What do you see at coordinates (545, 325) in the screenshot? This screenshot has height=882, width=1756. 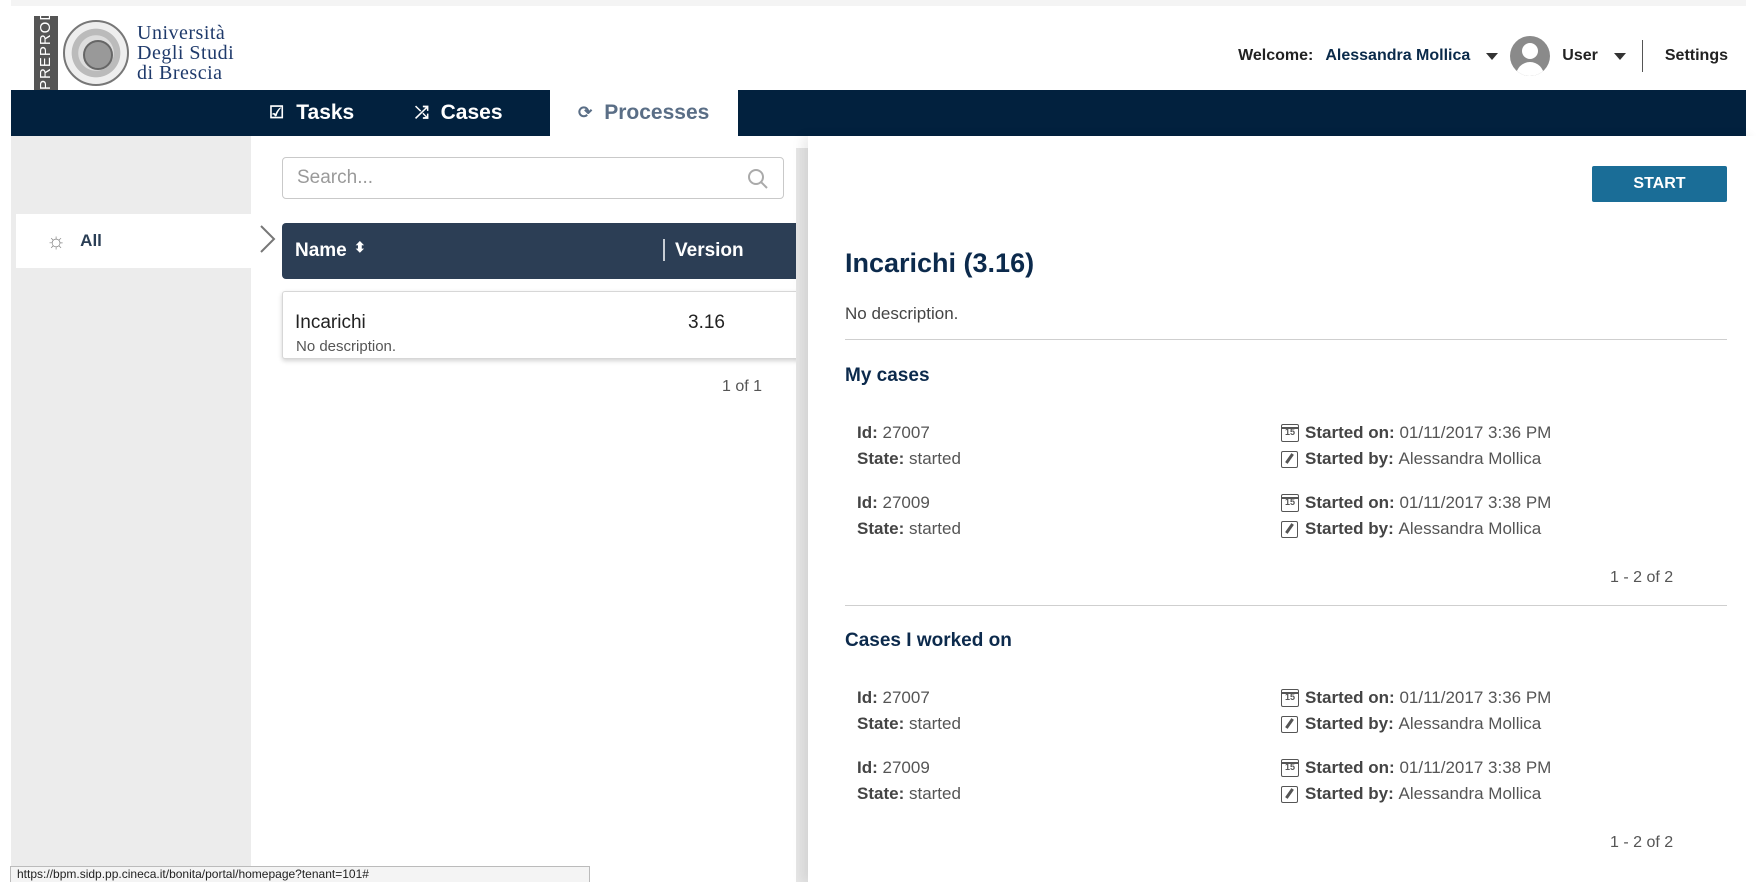 I see `process-row: Incarichi No description. 3.16` at bounding box center [545, 325].